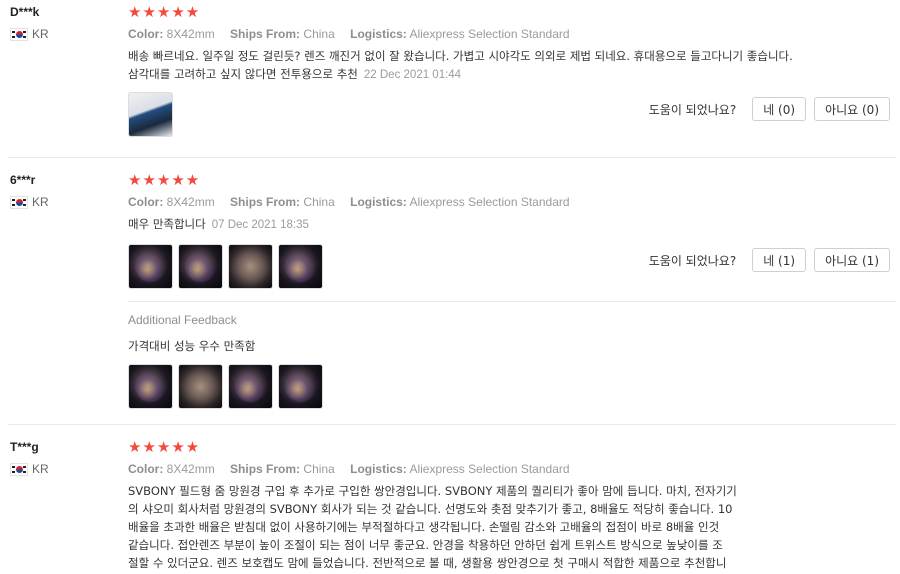 This screenshot has height=574, width=900. Describe the element at coordinates (463, 361) in the screenshot. I see `additional-feedback: Additional Feedback 가격대비 성능 우수 만족함` at that location.